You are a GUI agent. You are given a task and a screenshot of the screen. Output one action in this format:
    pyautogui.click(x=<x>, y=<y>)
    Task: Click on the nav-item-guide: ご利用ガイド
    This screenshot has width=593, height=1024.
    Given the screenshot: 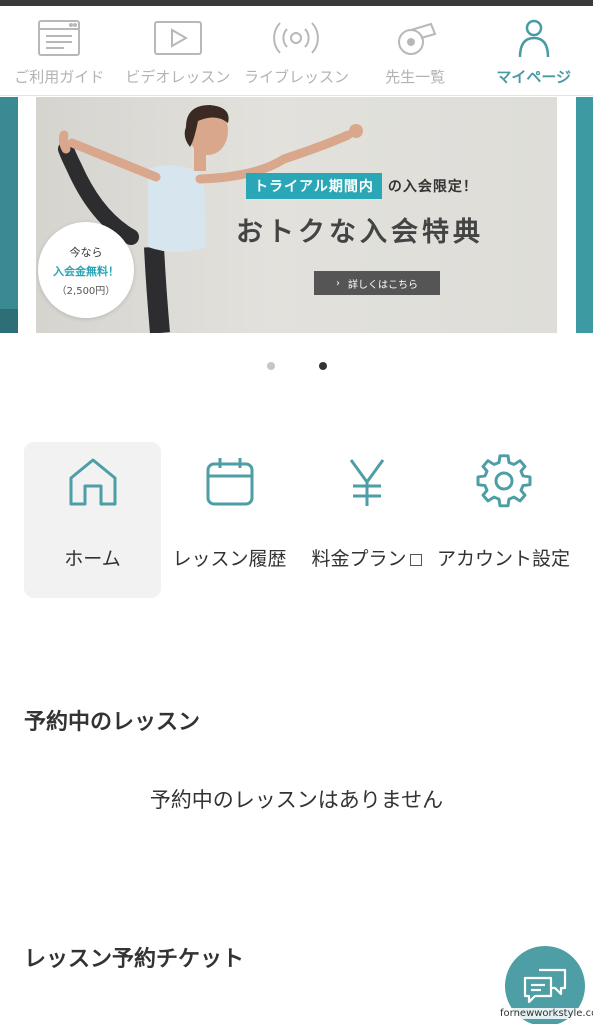 What is the action you would take?
    pyautogui.click(x=59, y=50)
    